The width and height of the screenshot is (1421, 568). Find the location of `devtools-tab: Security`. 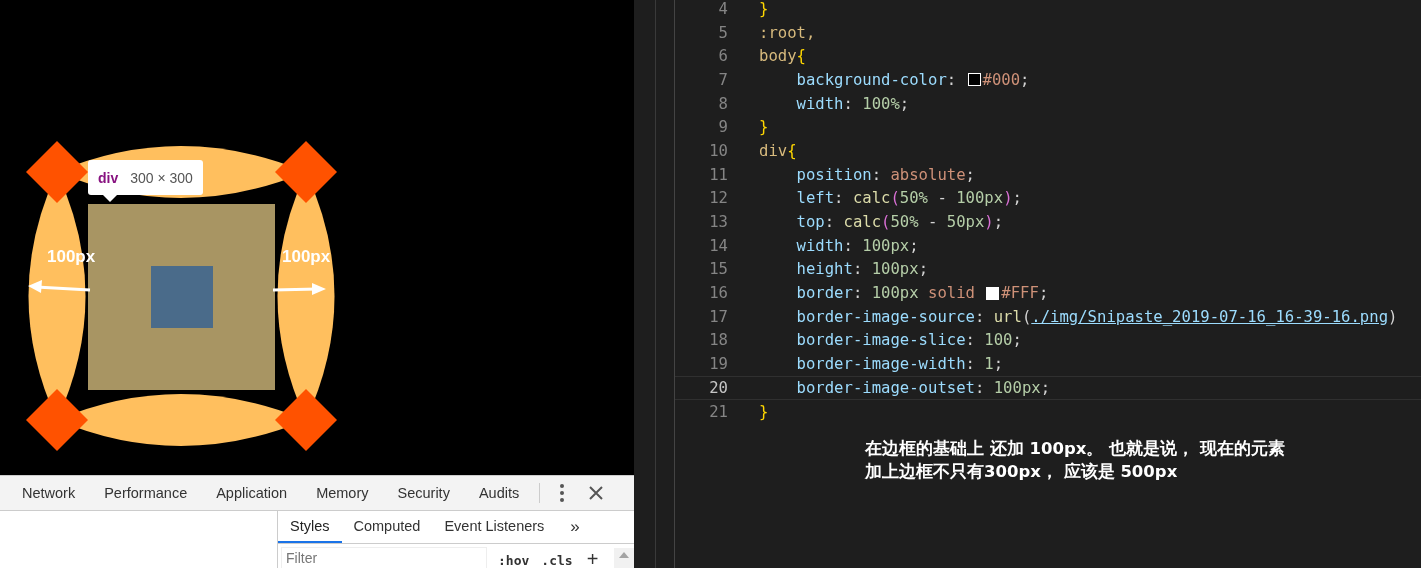

devtools-tab: Security is located at coordinates (423, 493).